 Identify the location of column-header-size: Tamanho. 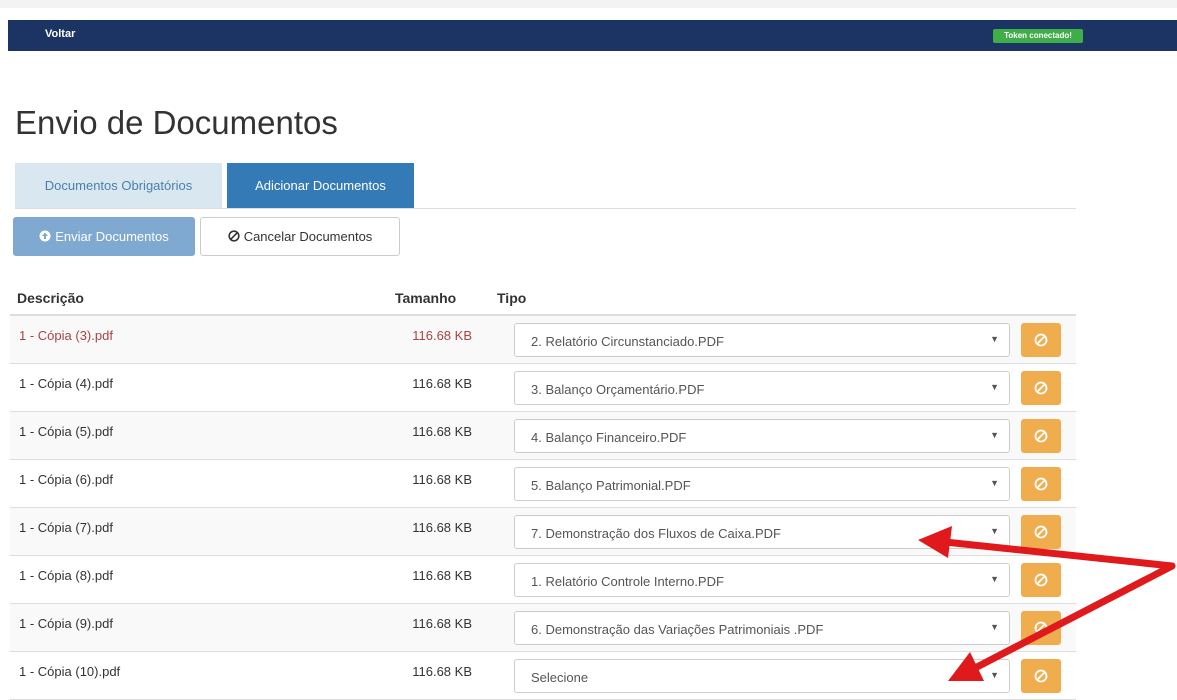
(426, 298).